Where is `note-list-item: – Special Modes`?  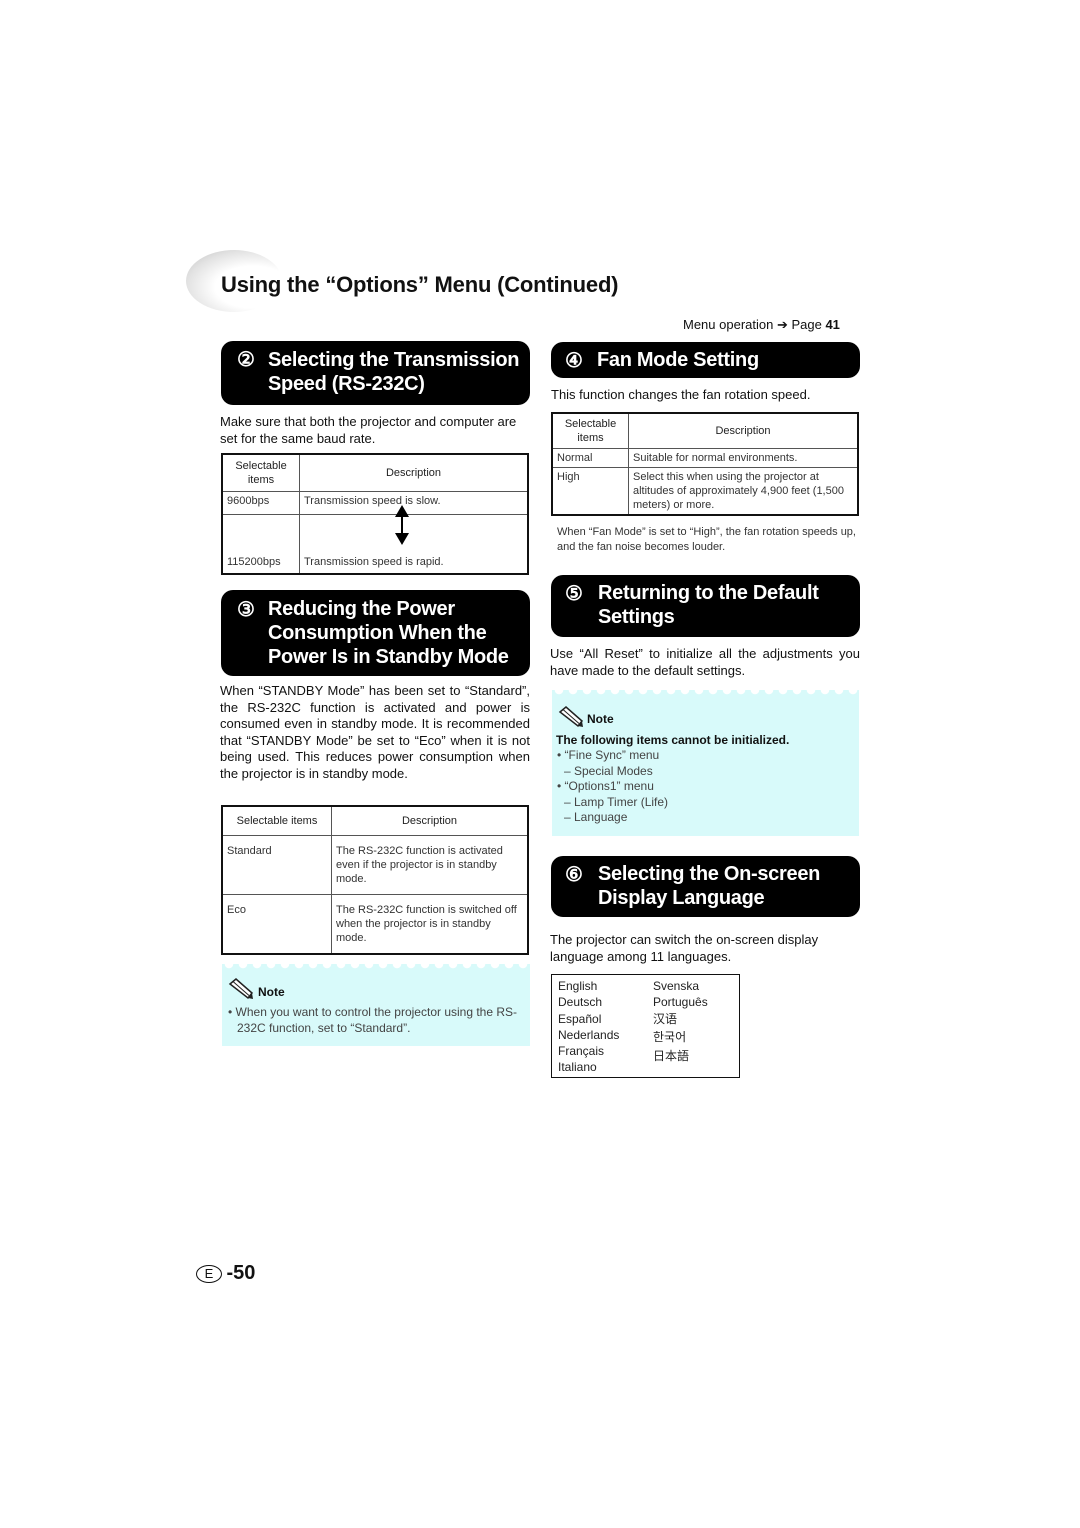 note-list-item: – Special Modes is located at coordinates (608, 770).